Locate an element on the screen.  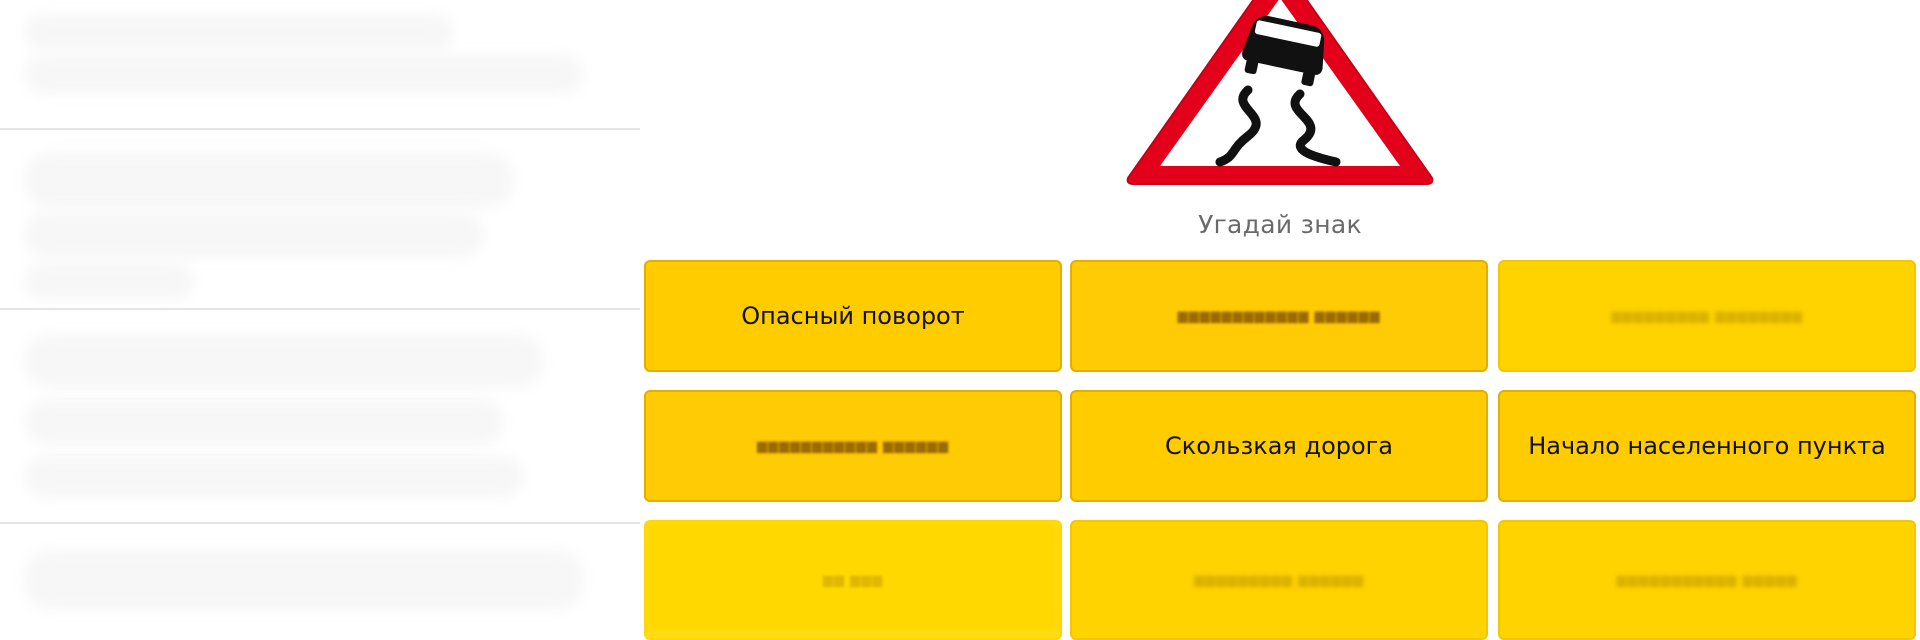
answer-option: Скользкая дорога is located at coordinates (1279, 446).